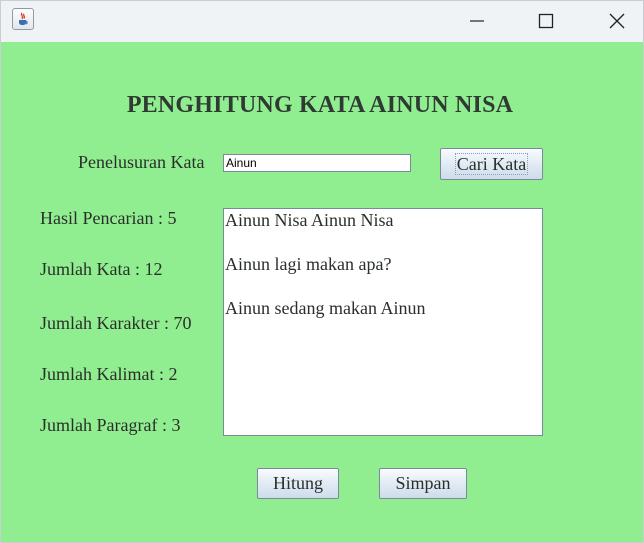 The image size is (644, 543). Describe the element at coordinates (309, 220) in the screenshot. I see `text-line: Ainun Nisa Ainun Nisa` at that location.